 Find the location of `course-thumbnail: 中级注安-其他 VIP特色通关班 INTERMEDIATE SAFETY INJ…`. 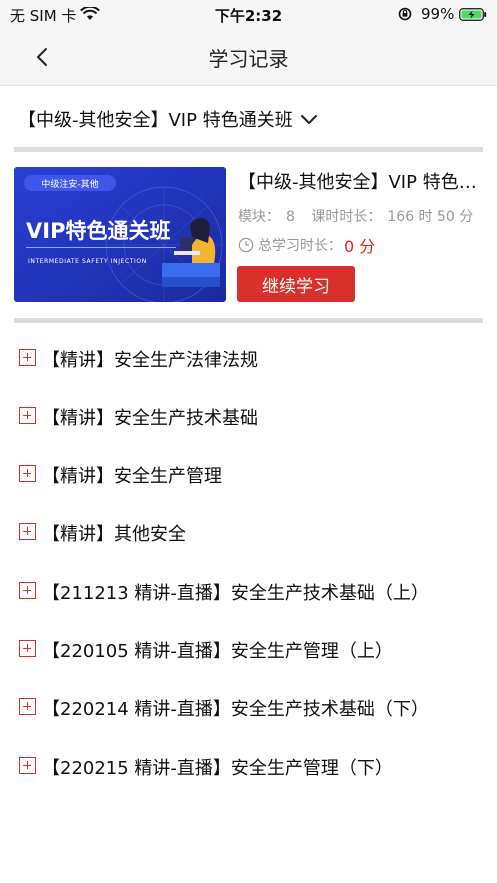

course-thumbnail: 中级注安-其他 VIP特色通关班 INTERMEDIATE SAFETY INJ… is located at coordinates (120, 234).